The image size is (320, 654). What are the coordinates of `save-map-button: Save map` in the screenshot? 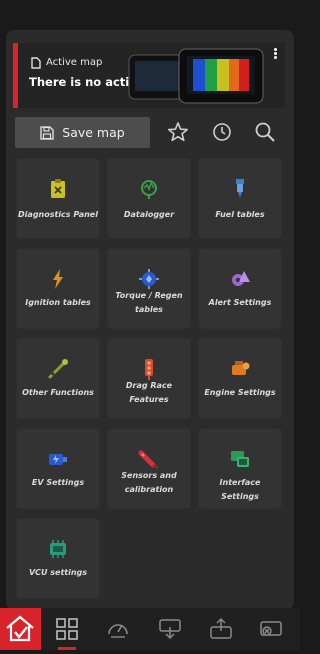 It's located at (82, 132).